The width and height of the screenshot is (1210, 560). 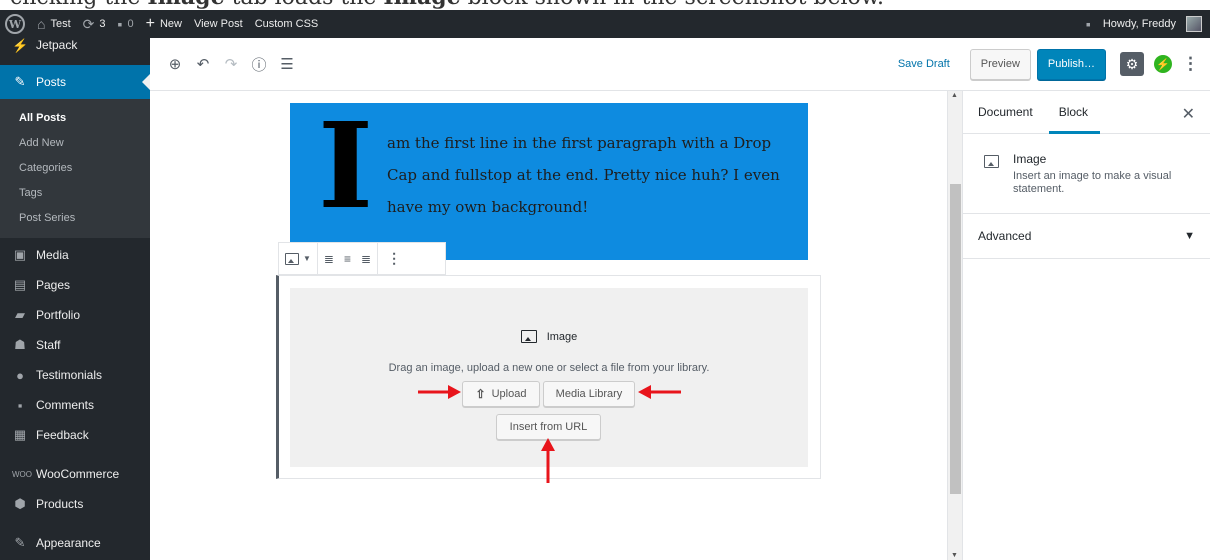 What do you see at coordinates (1194, 24) in the screenshot?
I see `avatar` at bounding box center [1194, 24].